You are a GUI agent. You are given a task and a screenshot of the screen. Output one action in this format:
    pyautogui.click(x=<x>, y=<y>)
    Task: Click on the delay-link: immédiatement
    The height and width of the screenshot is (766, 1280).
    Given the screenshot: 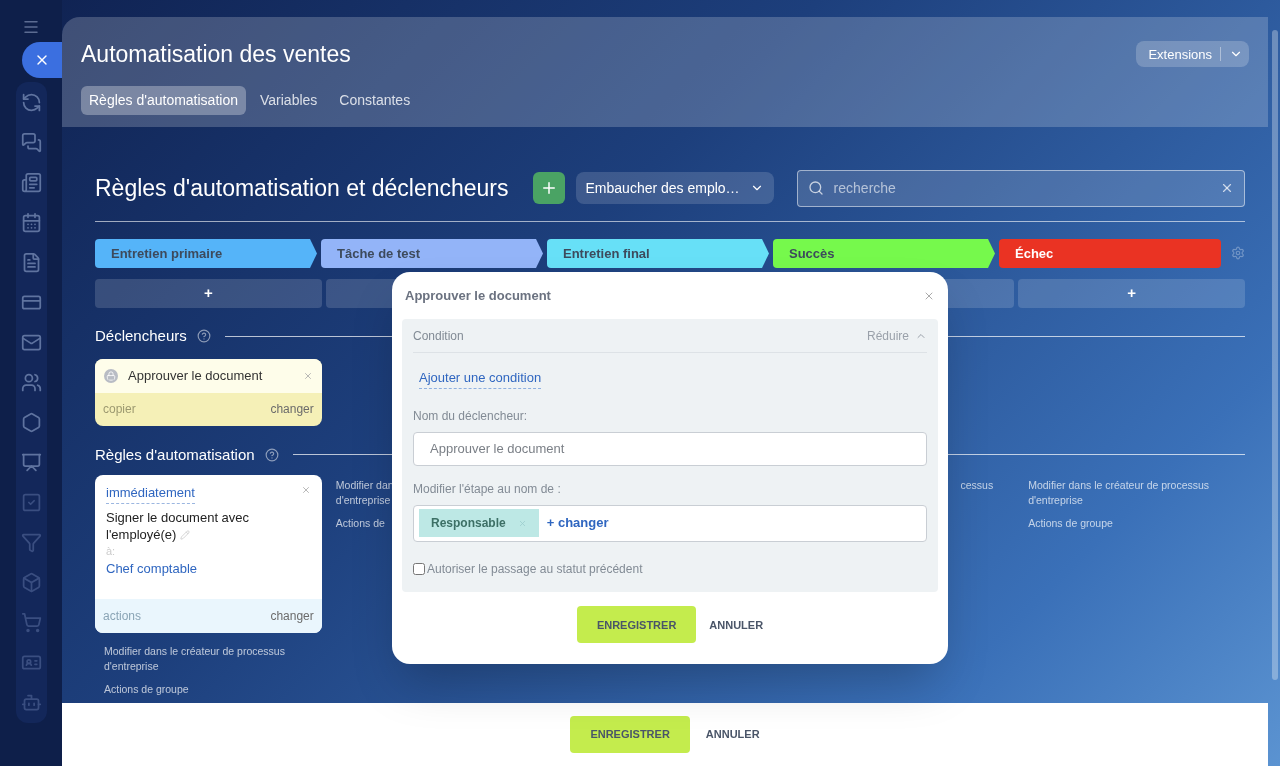 What is the action you would take?
    pyautogui.click(x=150, y=493)
    